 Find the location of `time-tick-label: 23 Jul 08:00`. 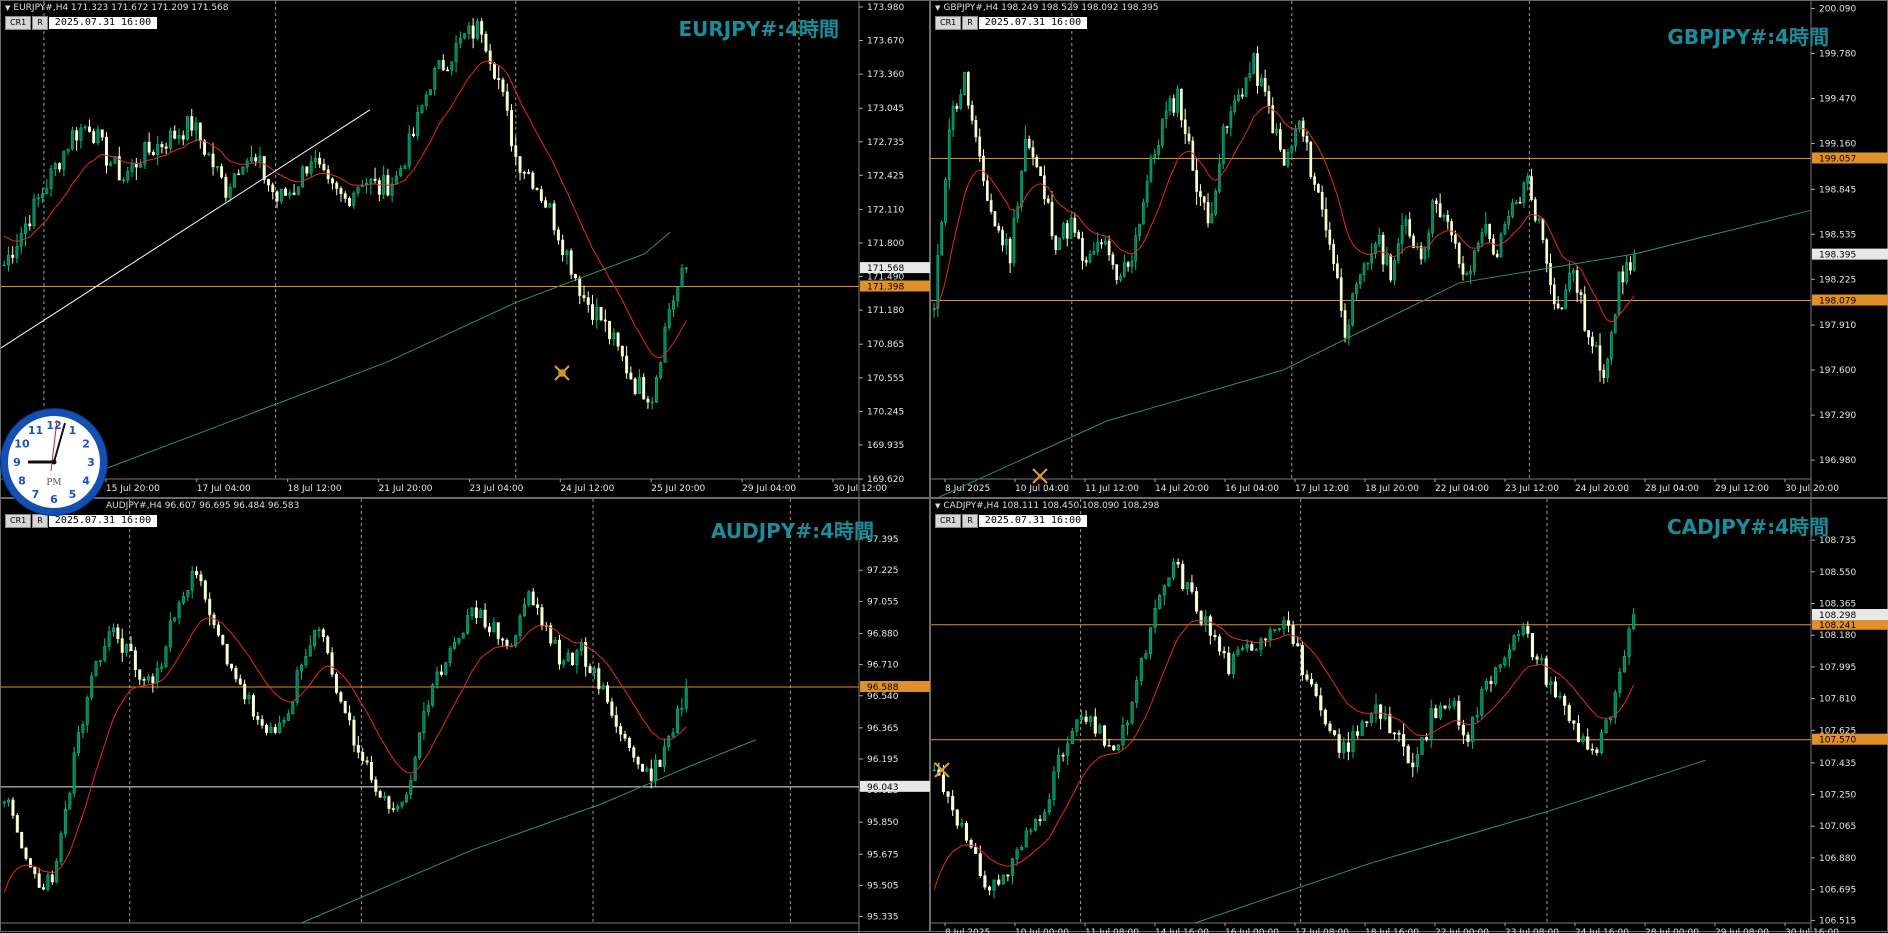

time-tick-label: 23 Jul 08:00 is located at coordinates (1532, 930).